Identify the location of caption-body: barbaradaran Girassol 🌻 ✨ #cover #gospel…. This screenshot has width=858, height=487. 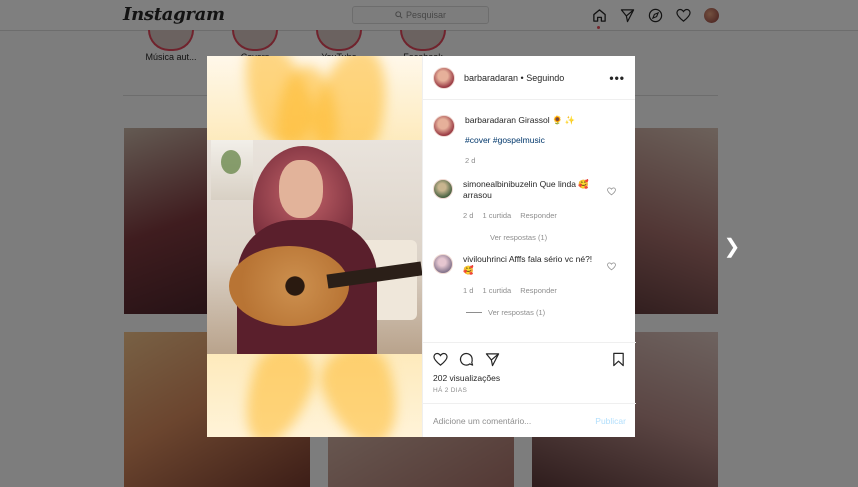
(535, 140).